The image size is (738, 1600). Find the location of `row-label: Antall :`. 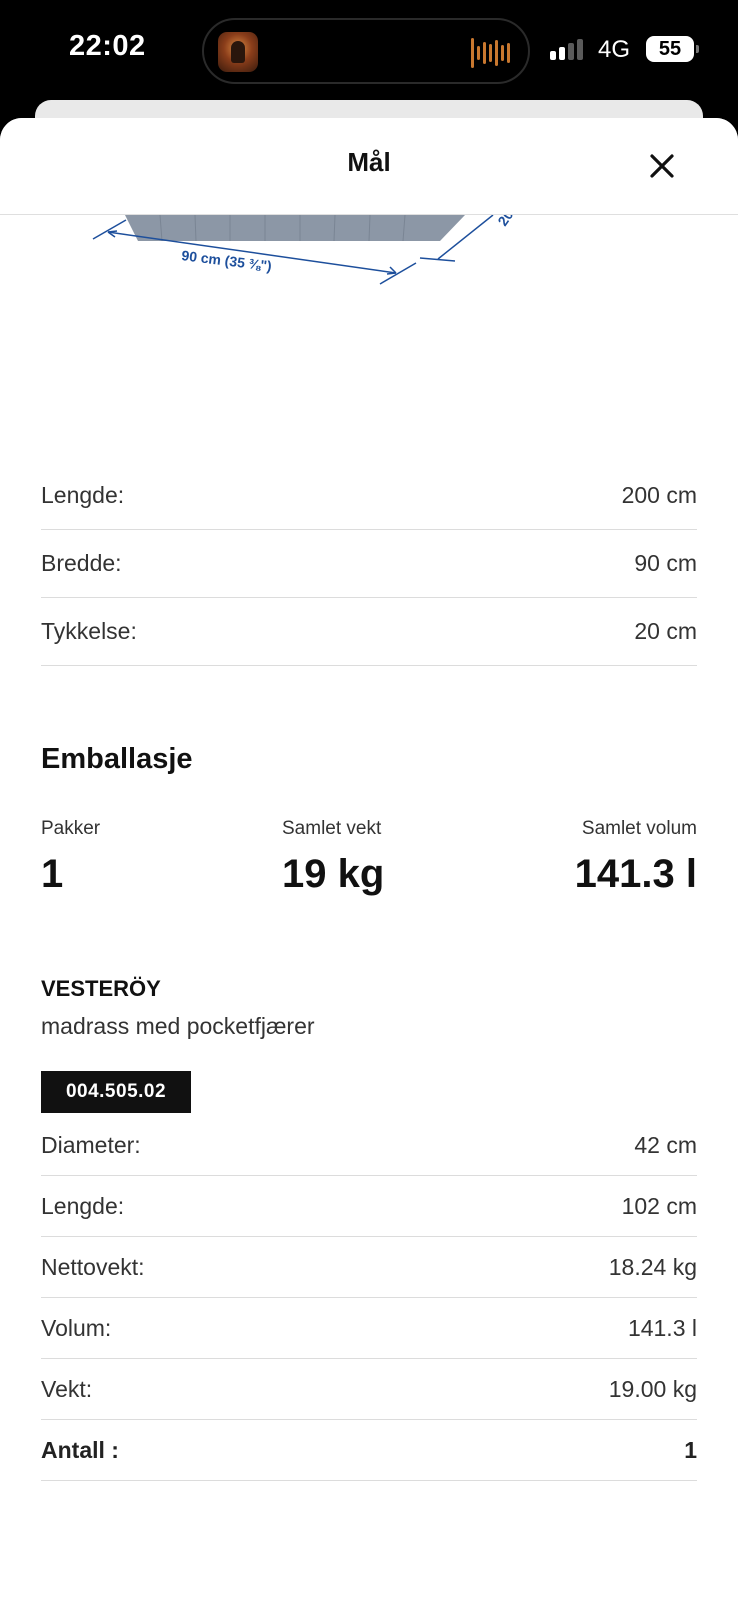

row-label: Antall : is located at coordinates (80, 1450).